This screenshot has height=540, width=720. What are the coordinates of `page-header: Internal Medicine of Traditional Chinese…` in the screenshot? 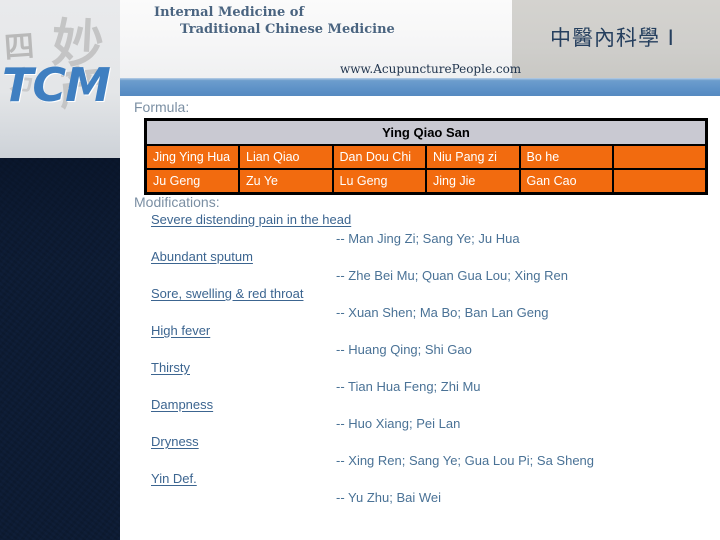 It's located at (420, 39).